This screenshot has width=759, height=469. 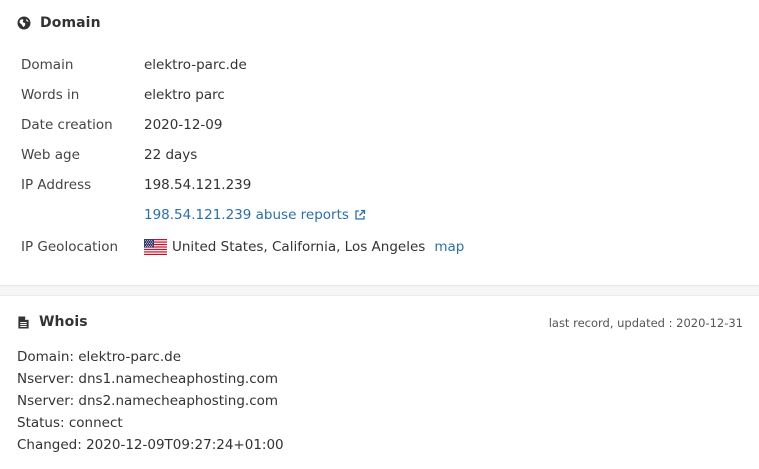 I want to click on date-creation-label: Date creation, so click(x=67, y=125).